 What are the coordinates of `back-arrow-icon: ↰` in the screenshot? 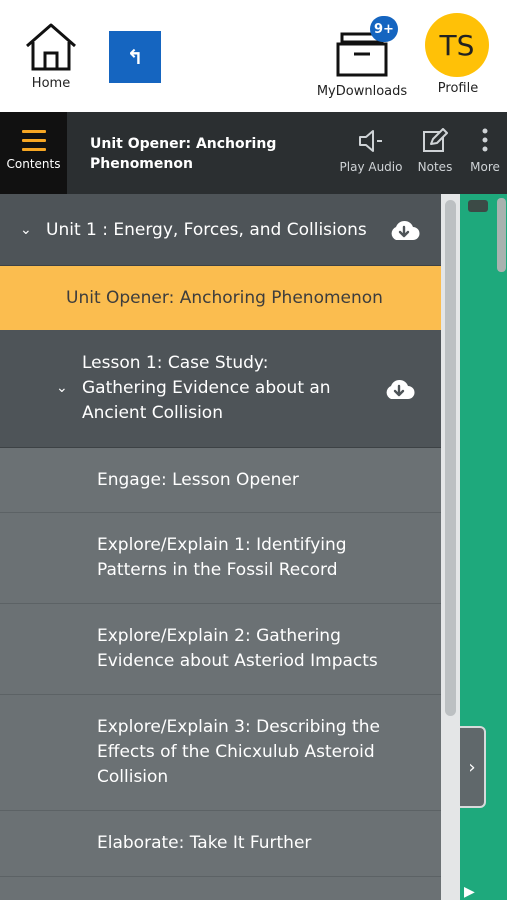 It's located at (135, 57).